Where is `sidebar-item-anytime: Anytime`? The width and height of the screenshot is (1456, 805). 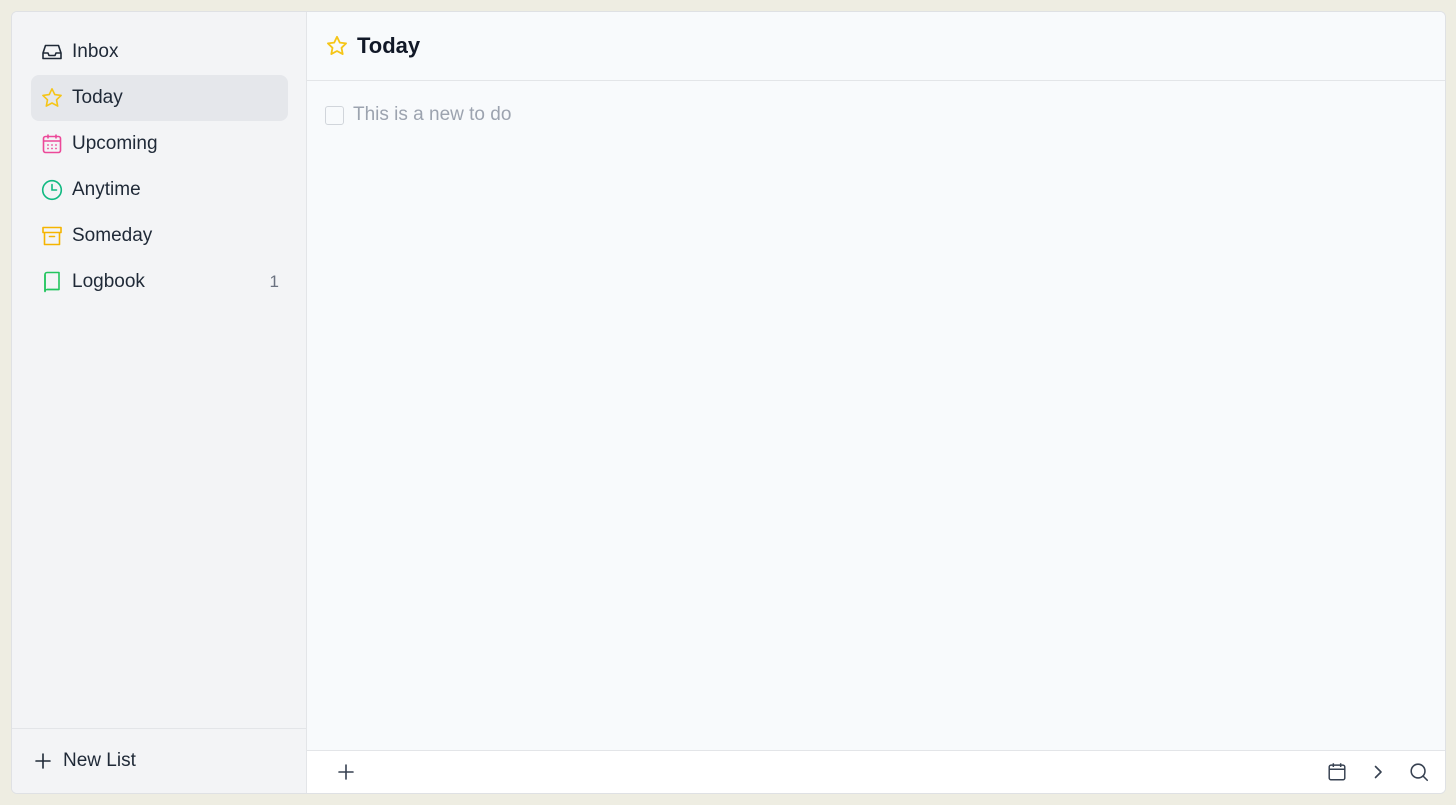 sidebar-item-anytime: Anytime is located at coordinates (159, 190).